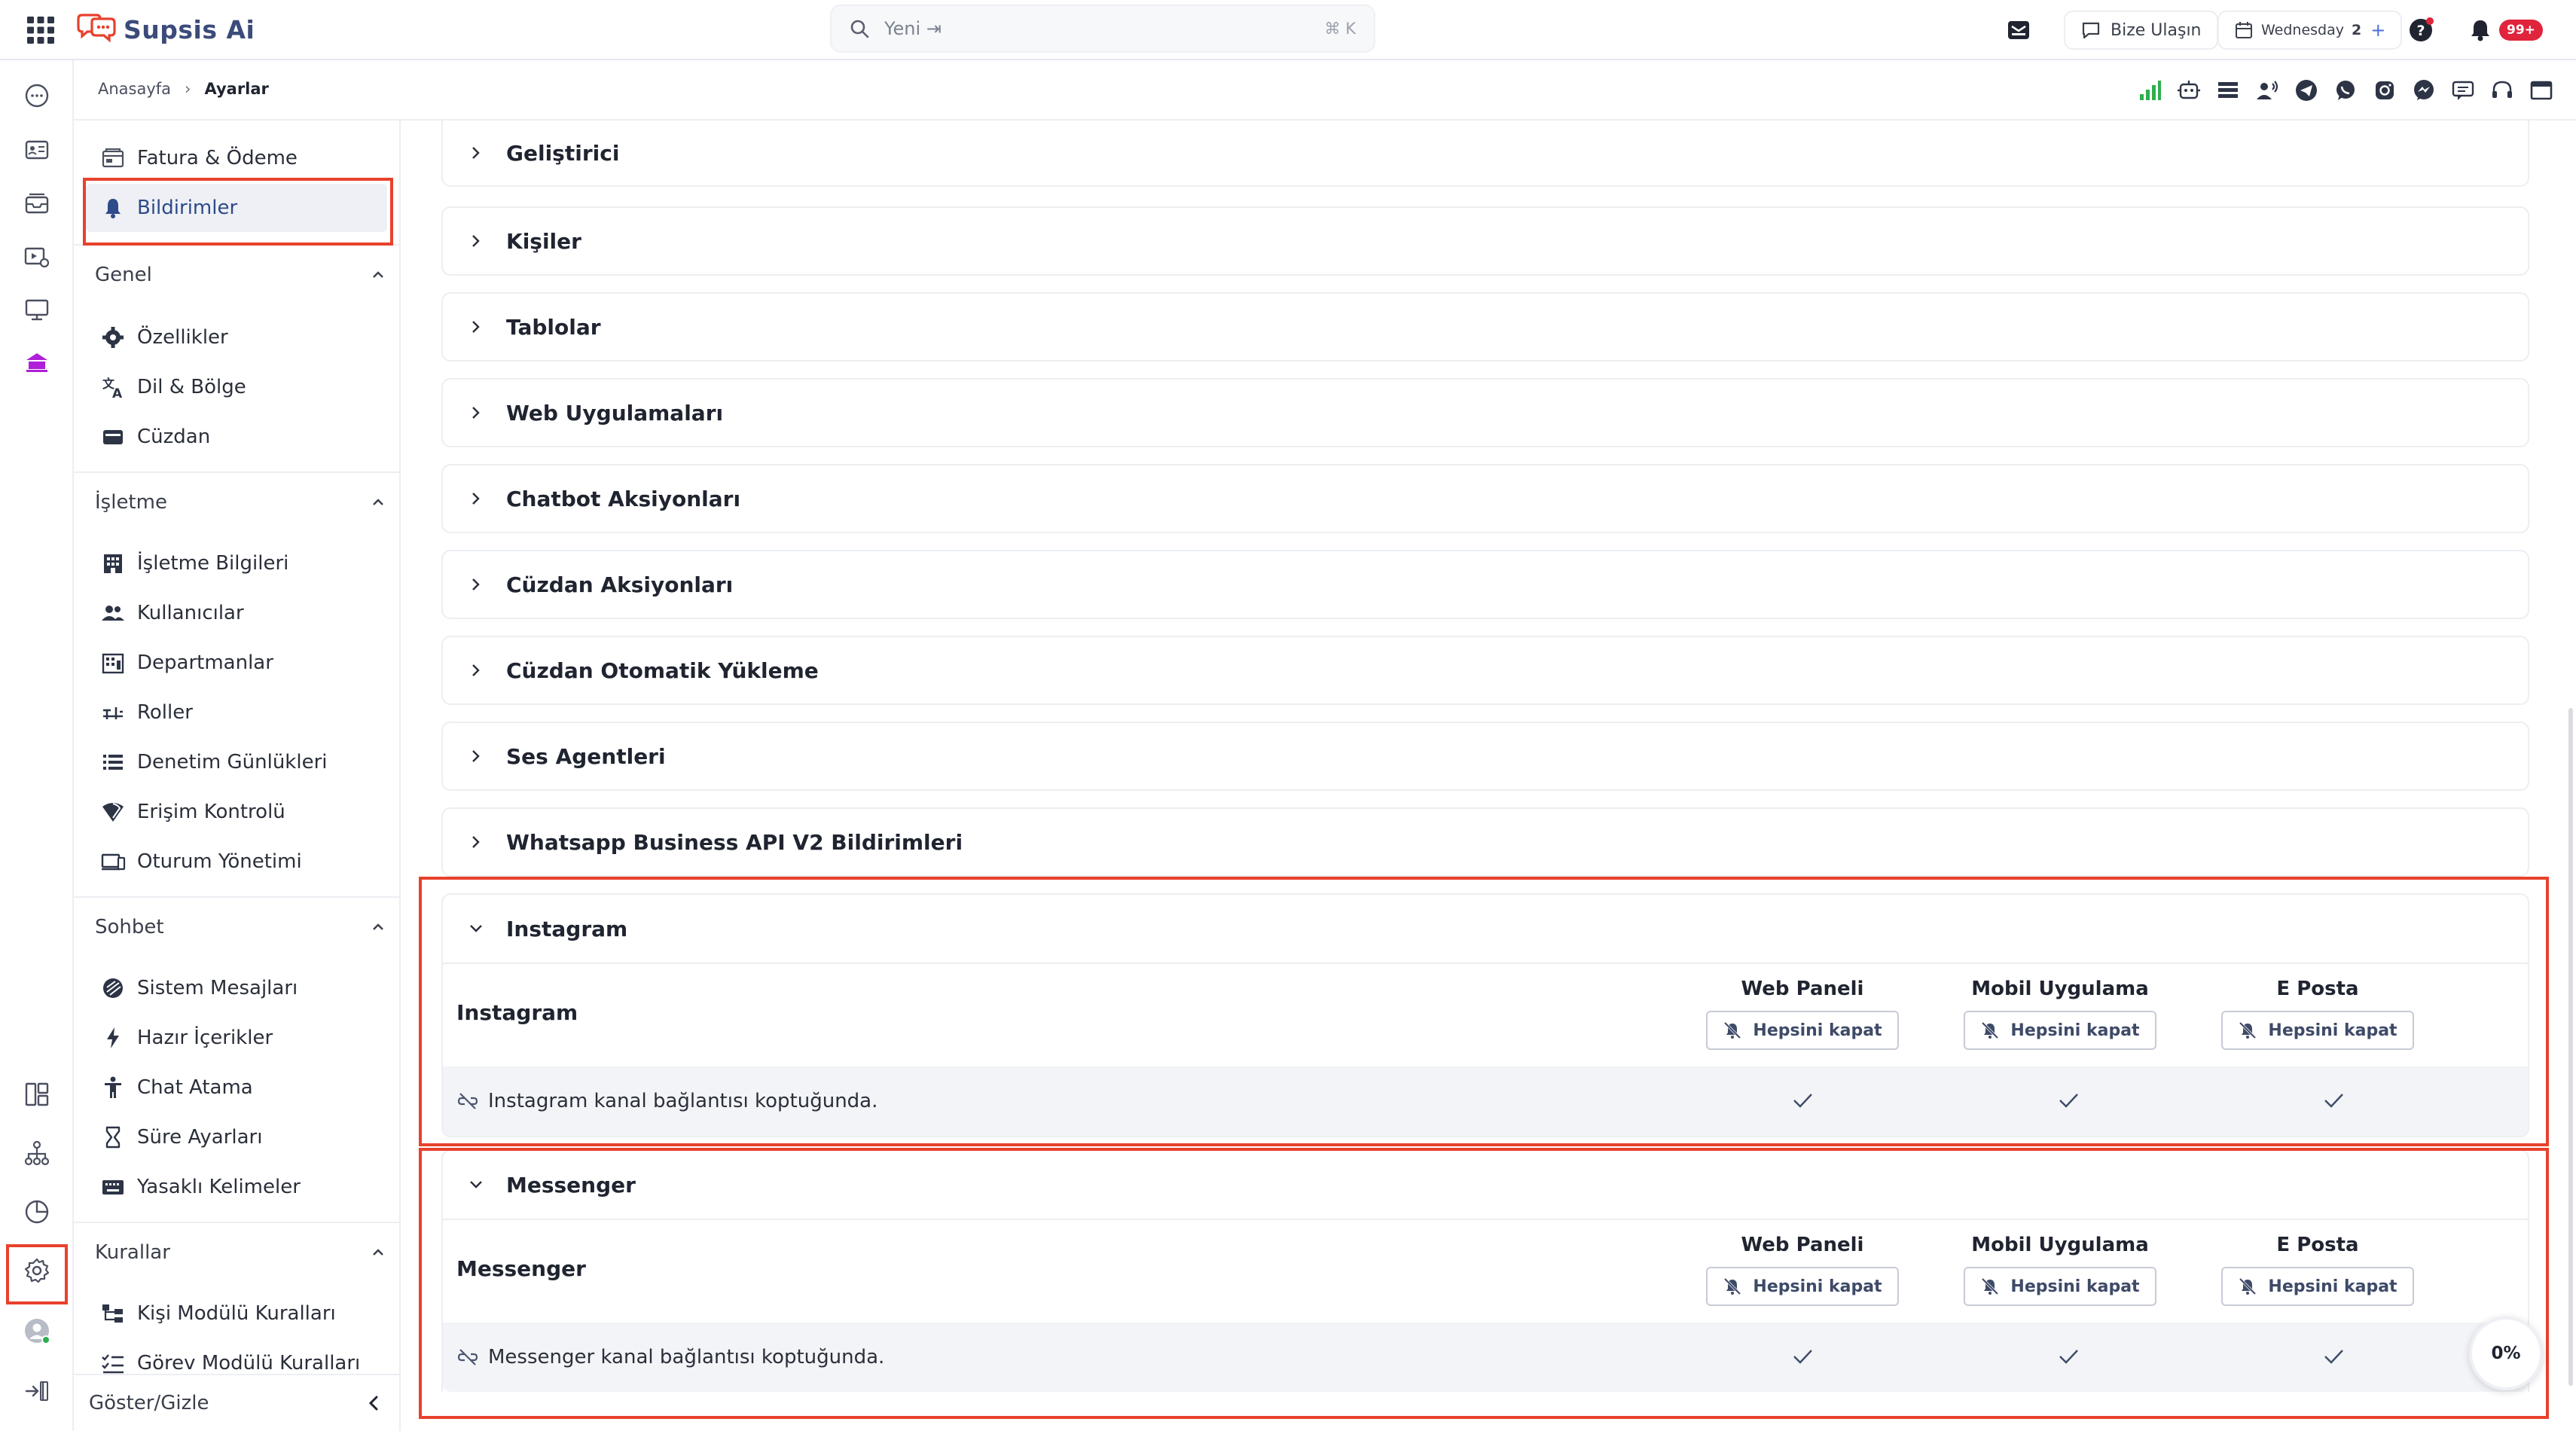  I want to click on list-view-button, so click(2228, 90).